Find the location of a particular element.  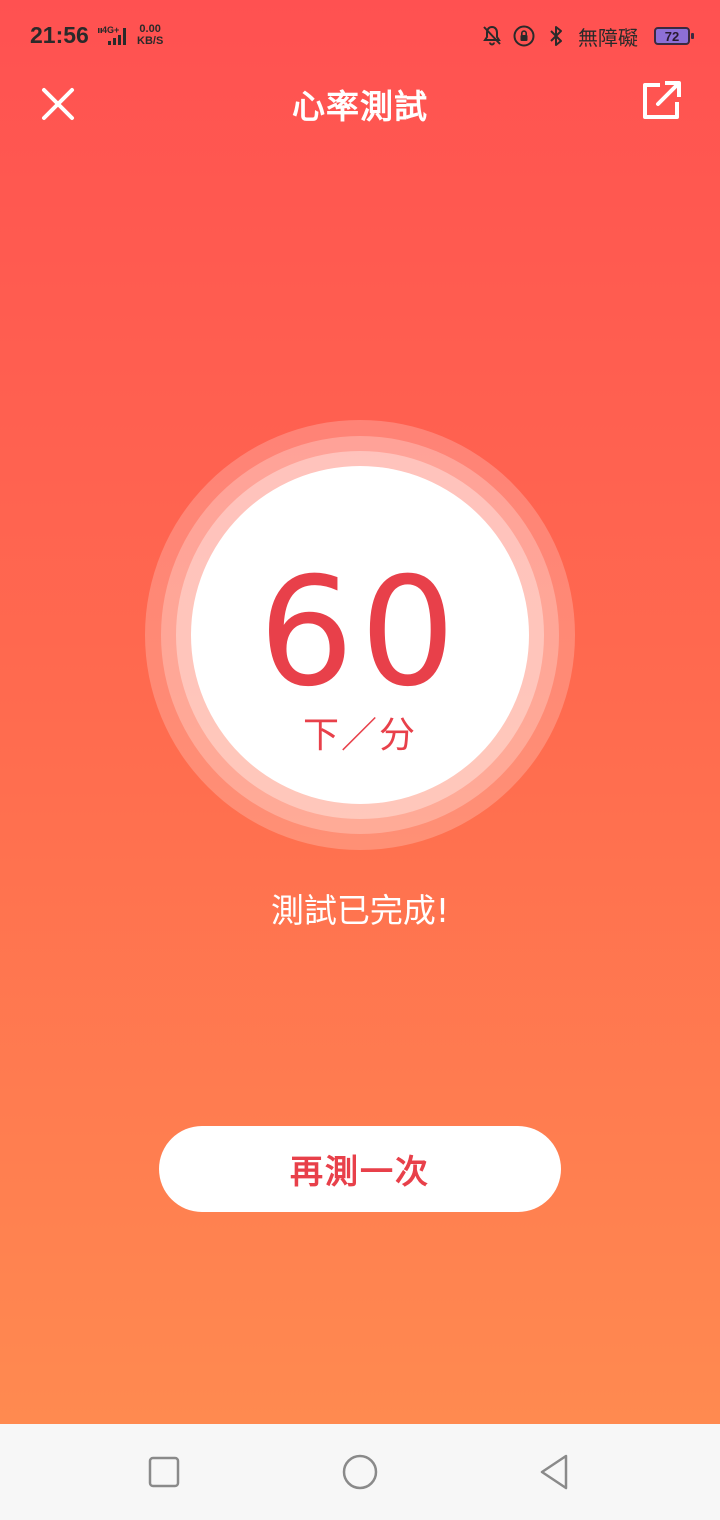

network-speed-value: 0.00 is located at coordinates (150, 29).